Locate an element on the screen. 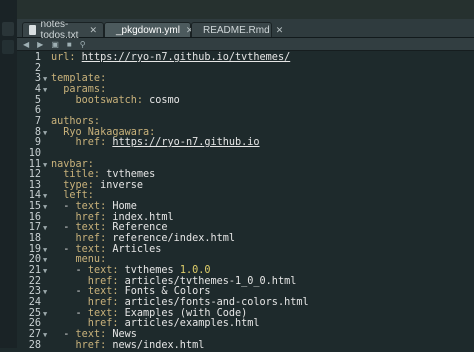  code-token: menu: is located at coordinates (79, 260).